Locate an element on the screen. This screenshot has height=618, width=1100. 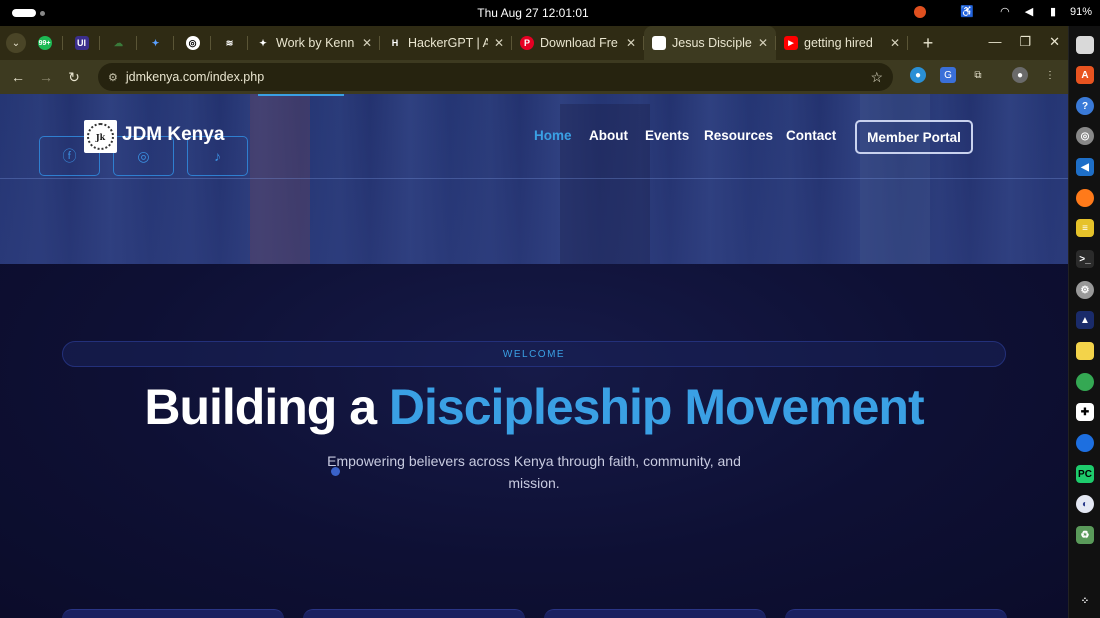
ui-icon: UI is located at coordinates (81, 43).